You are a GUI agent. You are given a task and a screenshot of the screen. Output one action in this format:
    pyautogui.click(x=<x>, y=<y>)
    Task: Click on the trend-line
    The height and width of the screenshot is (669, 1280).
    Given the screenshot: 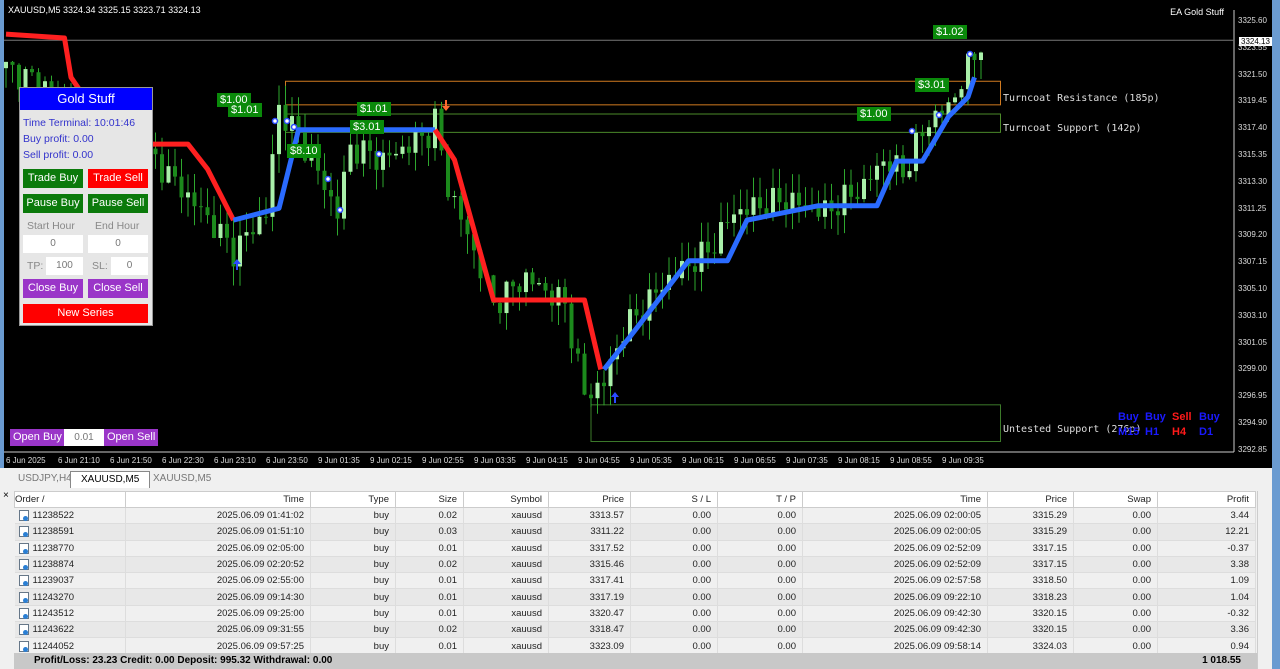 What is the action you would take?
    pyautogui.click(x=789, y=224)
    